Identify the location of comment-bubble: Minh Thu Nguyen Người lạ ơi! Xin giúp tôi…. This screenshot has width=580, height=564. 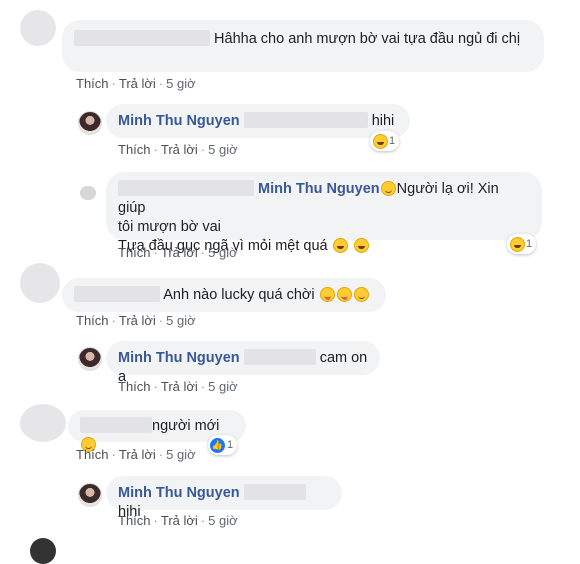
(324, 213).